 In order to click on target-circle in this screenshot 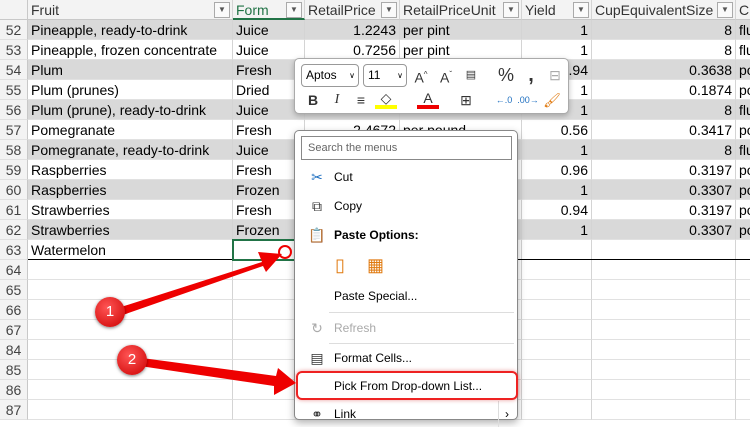, I will do `click(285, 252)`.